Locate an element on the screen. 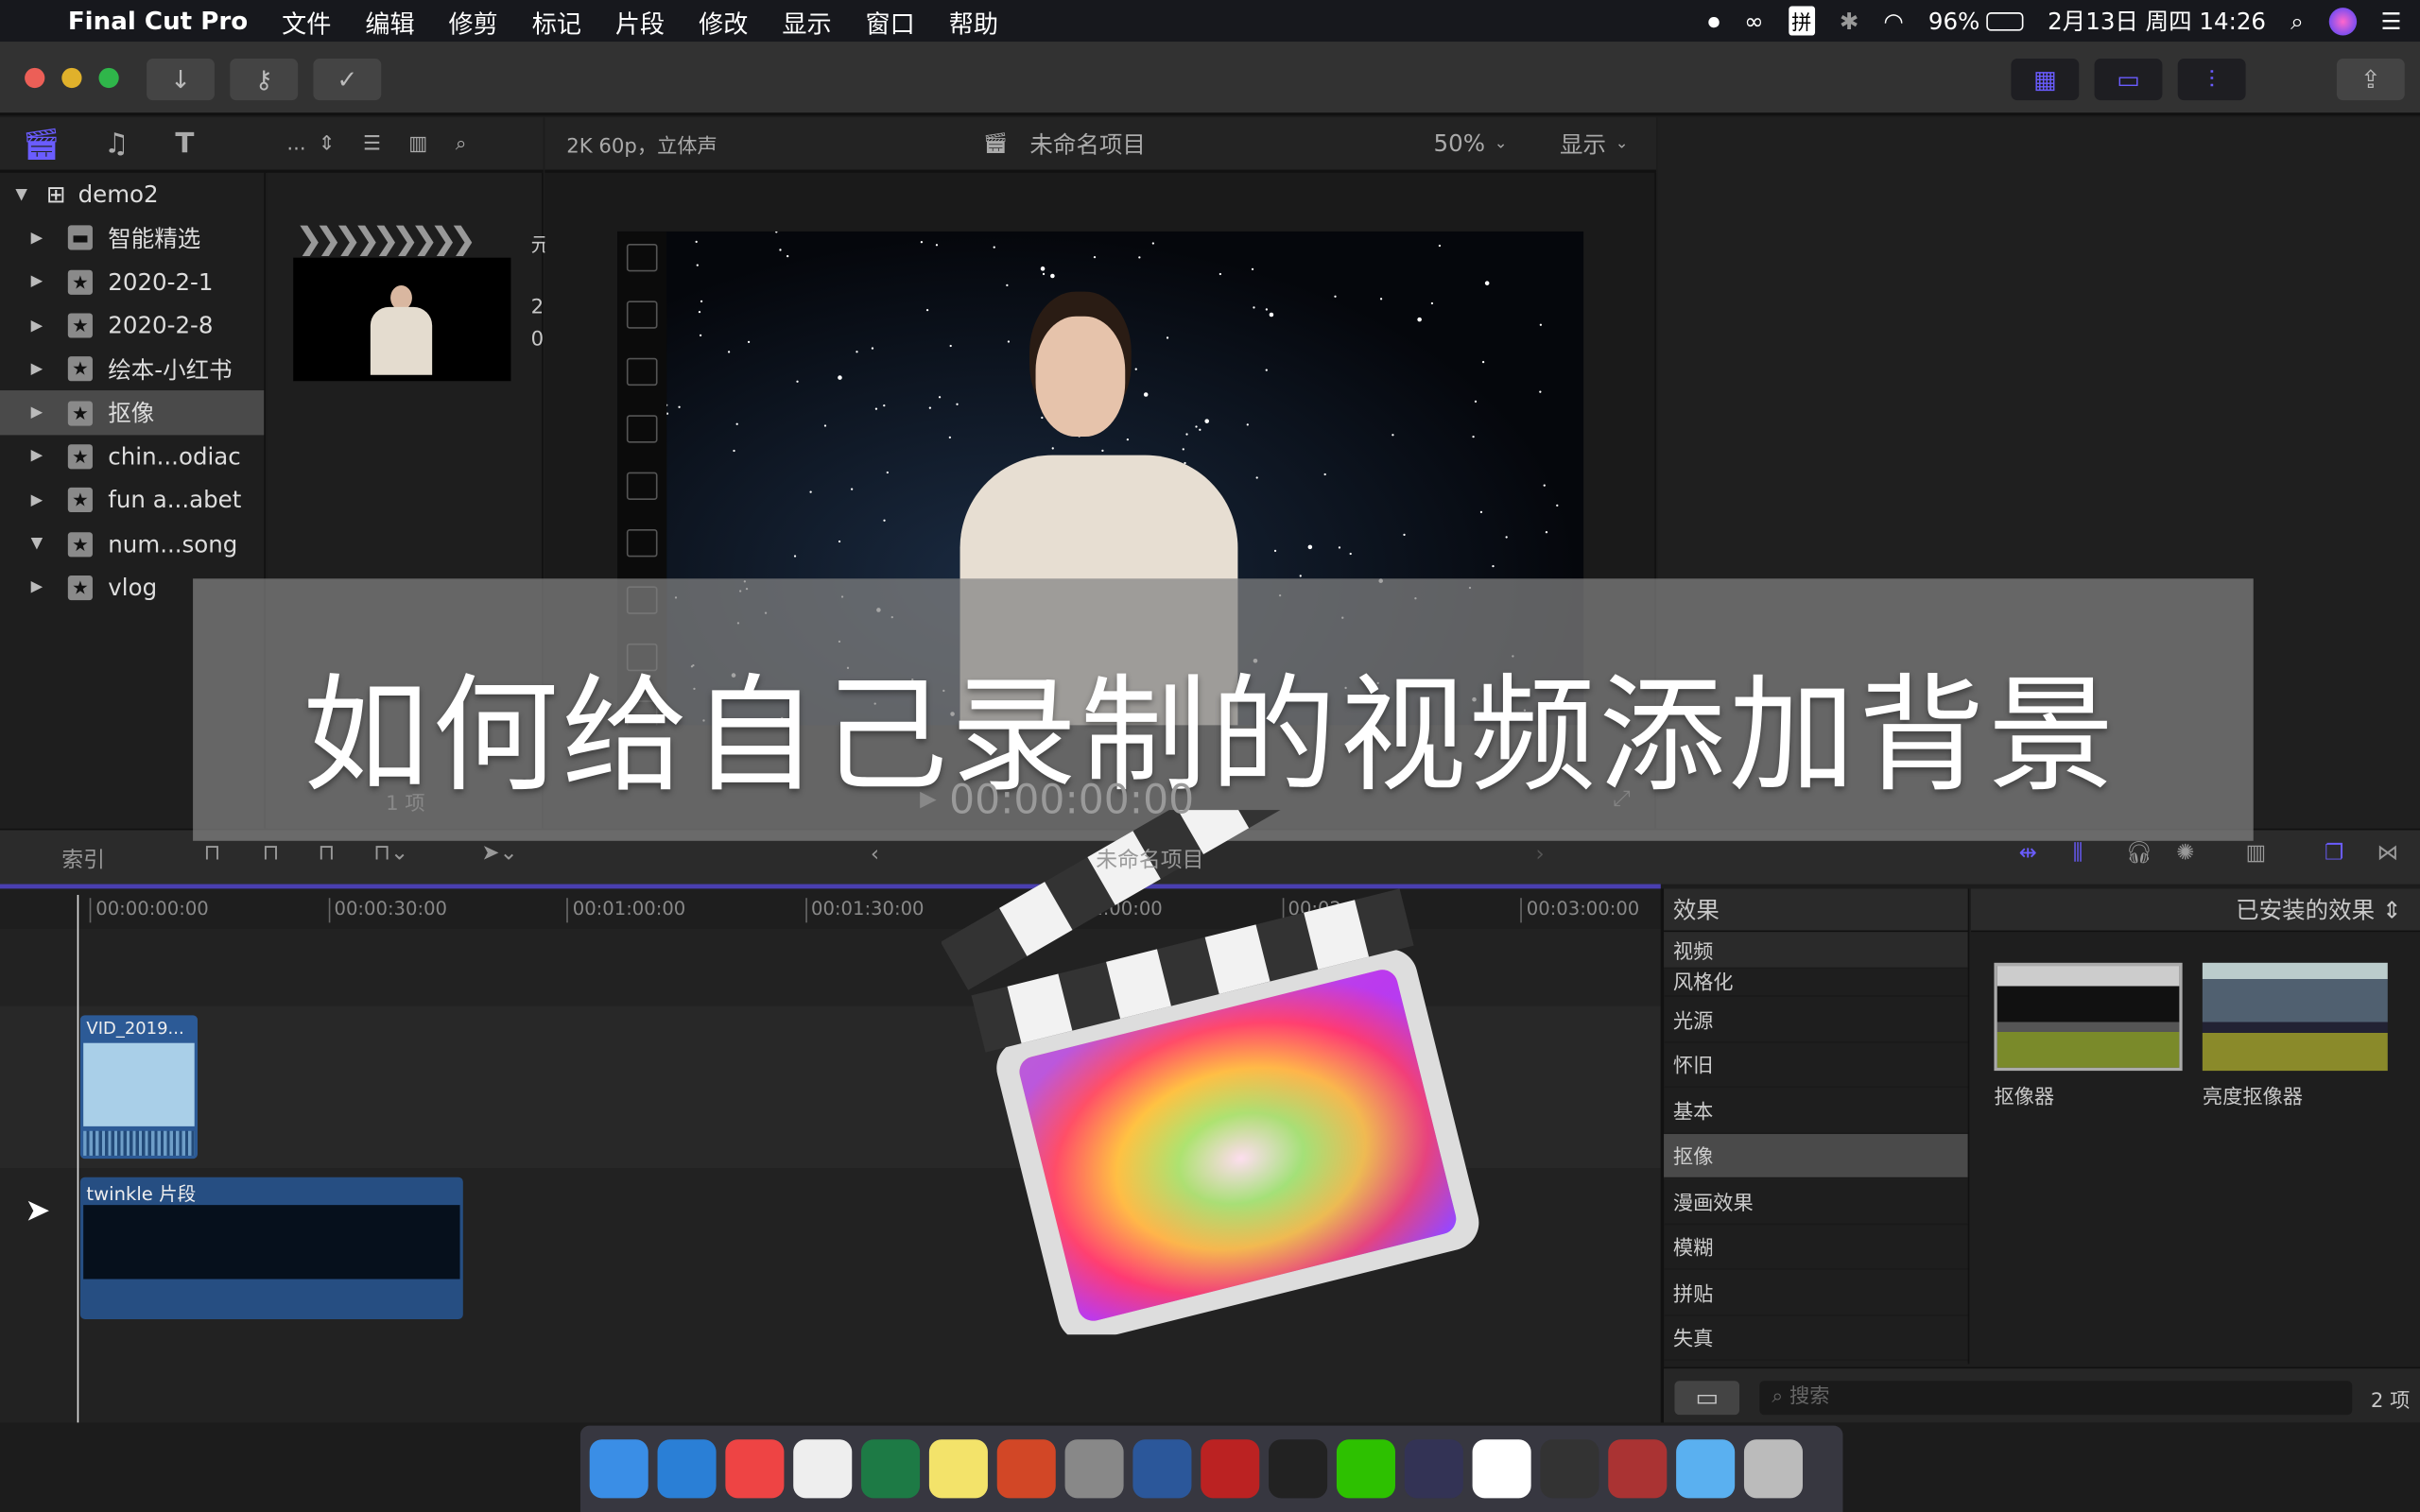 Image resolution: width=2420 pixels, height=1512 pixels. effect-category: 视频 is located at coordinates (1816, 951).